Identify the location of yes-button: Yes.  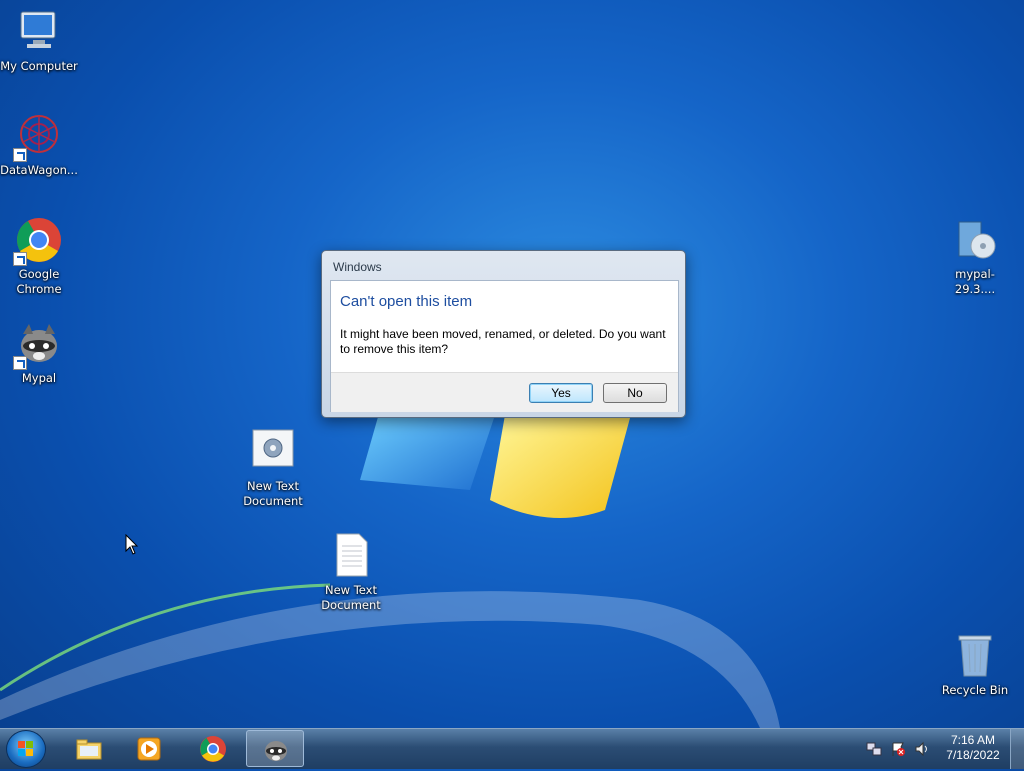
(561, 393).